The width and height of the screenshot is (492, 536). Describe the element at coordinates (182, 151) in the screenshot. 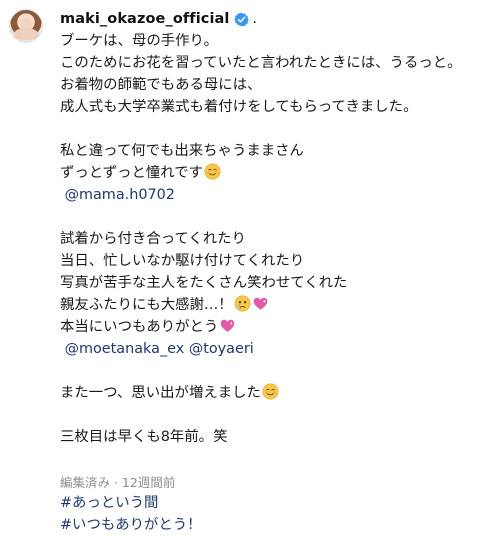

I see `caption-line-6: 私と違って何でも出来ちゃうままさん` at that location.